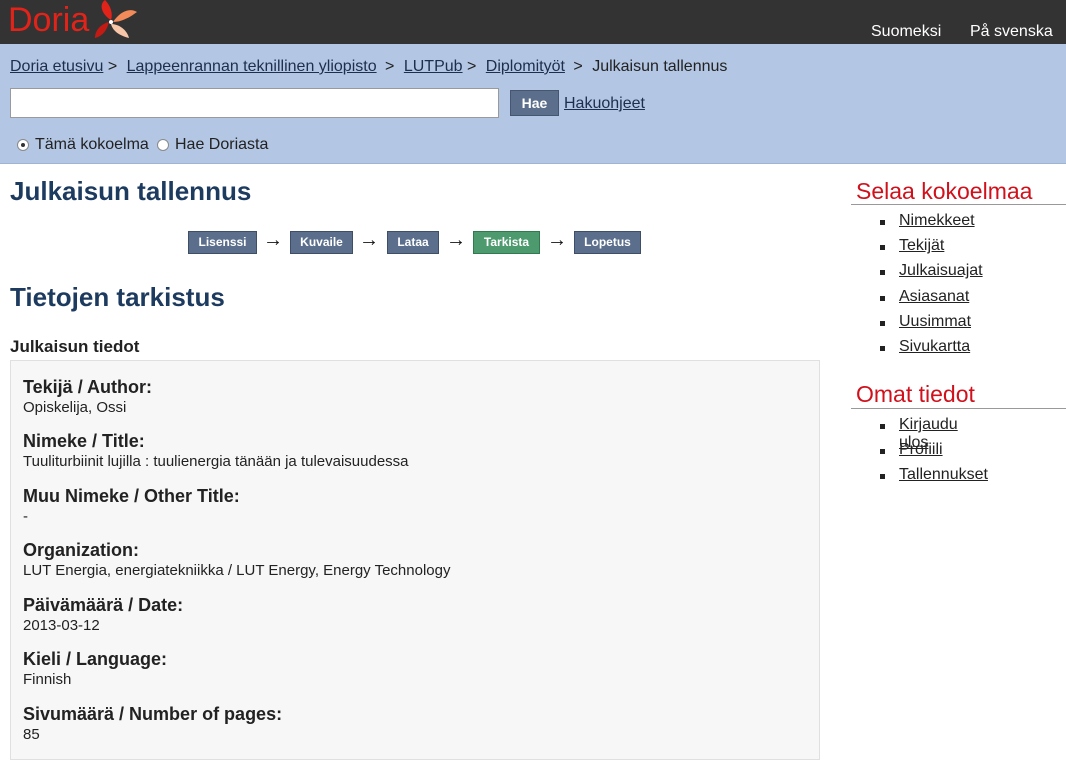 This screenshot has width=1066, height=760. I want to click on field-language: Kieli / Language: Finnish, so click(95, 669).